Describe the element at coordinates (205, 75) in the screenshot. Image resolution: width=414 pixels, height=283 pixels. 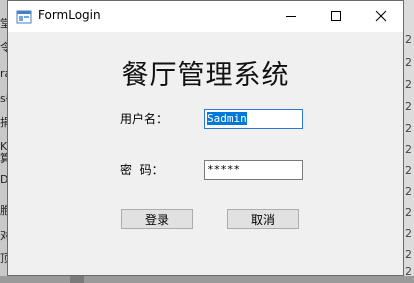
I see `app-heading: 餐厅管理系统` at that location.